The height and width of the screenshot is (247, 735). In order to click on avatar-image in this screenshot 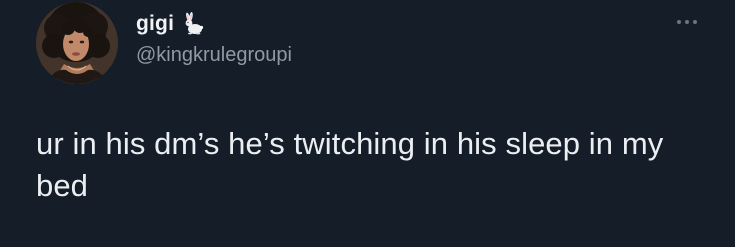, I will do `click(77, 43)`.